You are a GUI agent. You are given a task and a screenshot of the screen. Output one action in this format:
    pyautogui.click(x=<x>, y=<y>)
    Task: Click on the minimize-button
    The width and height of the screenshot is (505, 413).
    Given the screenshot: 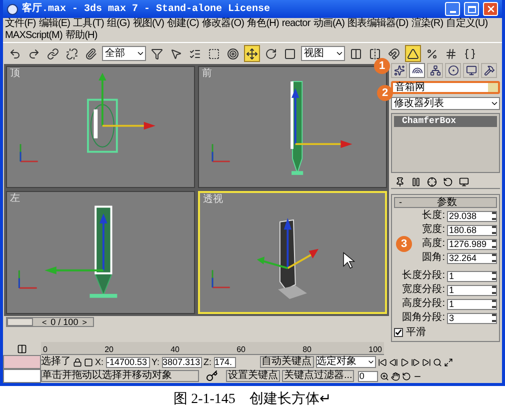 What is the action you would take?
    pyautogui.click(x=452, y=9)
    